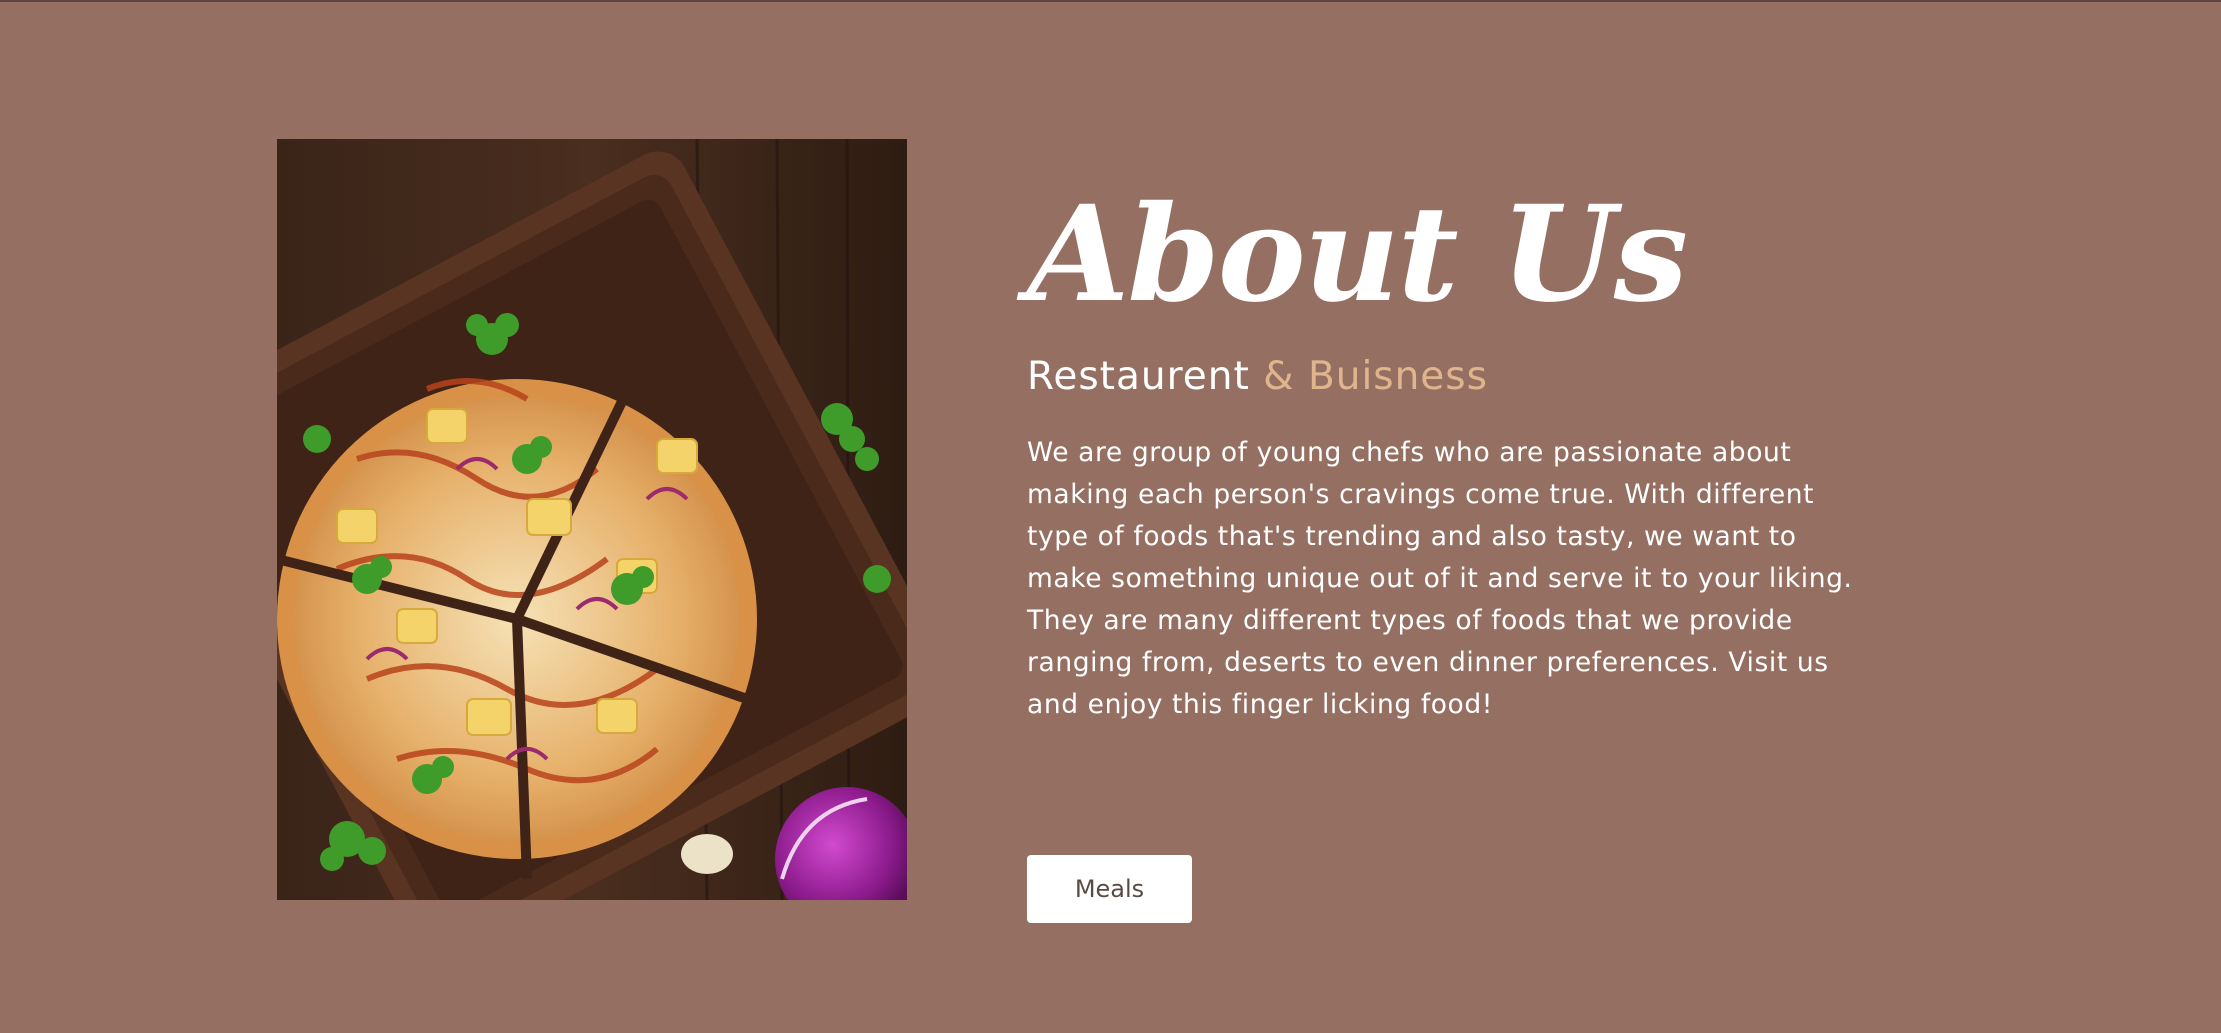 The image size is (2221, 1033). What do you see at coordinates (1110, 1) in the screenshot?
I see `top-divider` at bounding box center [1110, 1].